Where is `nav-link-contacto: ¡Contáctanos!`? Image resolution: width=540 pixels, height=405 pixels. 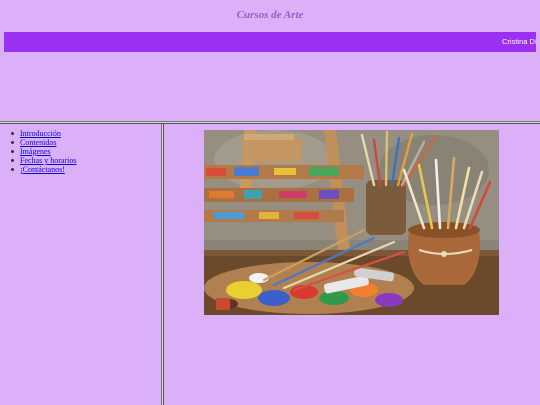 nav-link-contacto: ¡Contáctanos! is located at coordinates (42, 169).